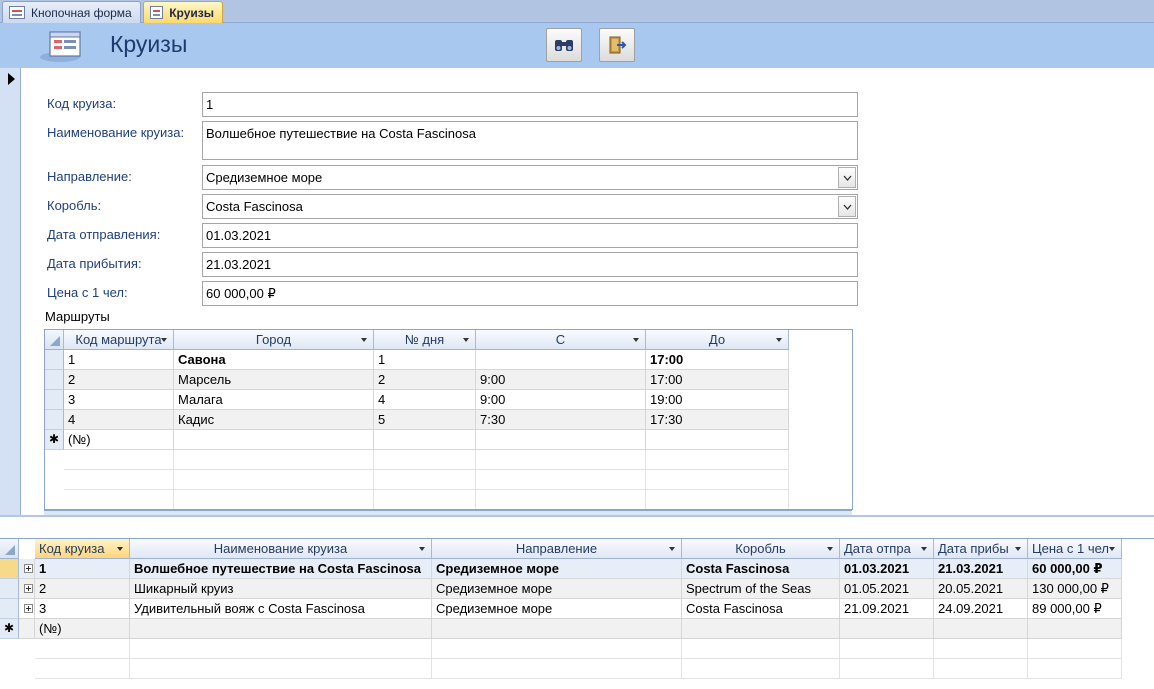 Image resolution: width=1154 pixels, height=689 pixels. Describe the element at coordinates (981, 609) in the screenshot. I see `cell: 24.09.2021` at that location.